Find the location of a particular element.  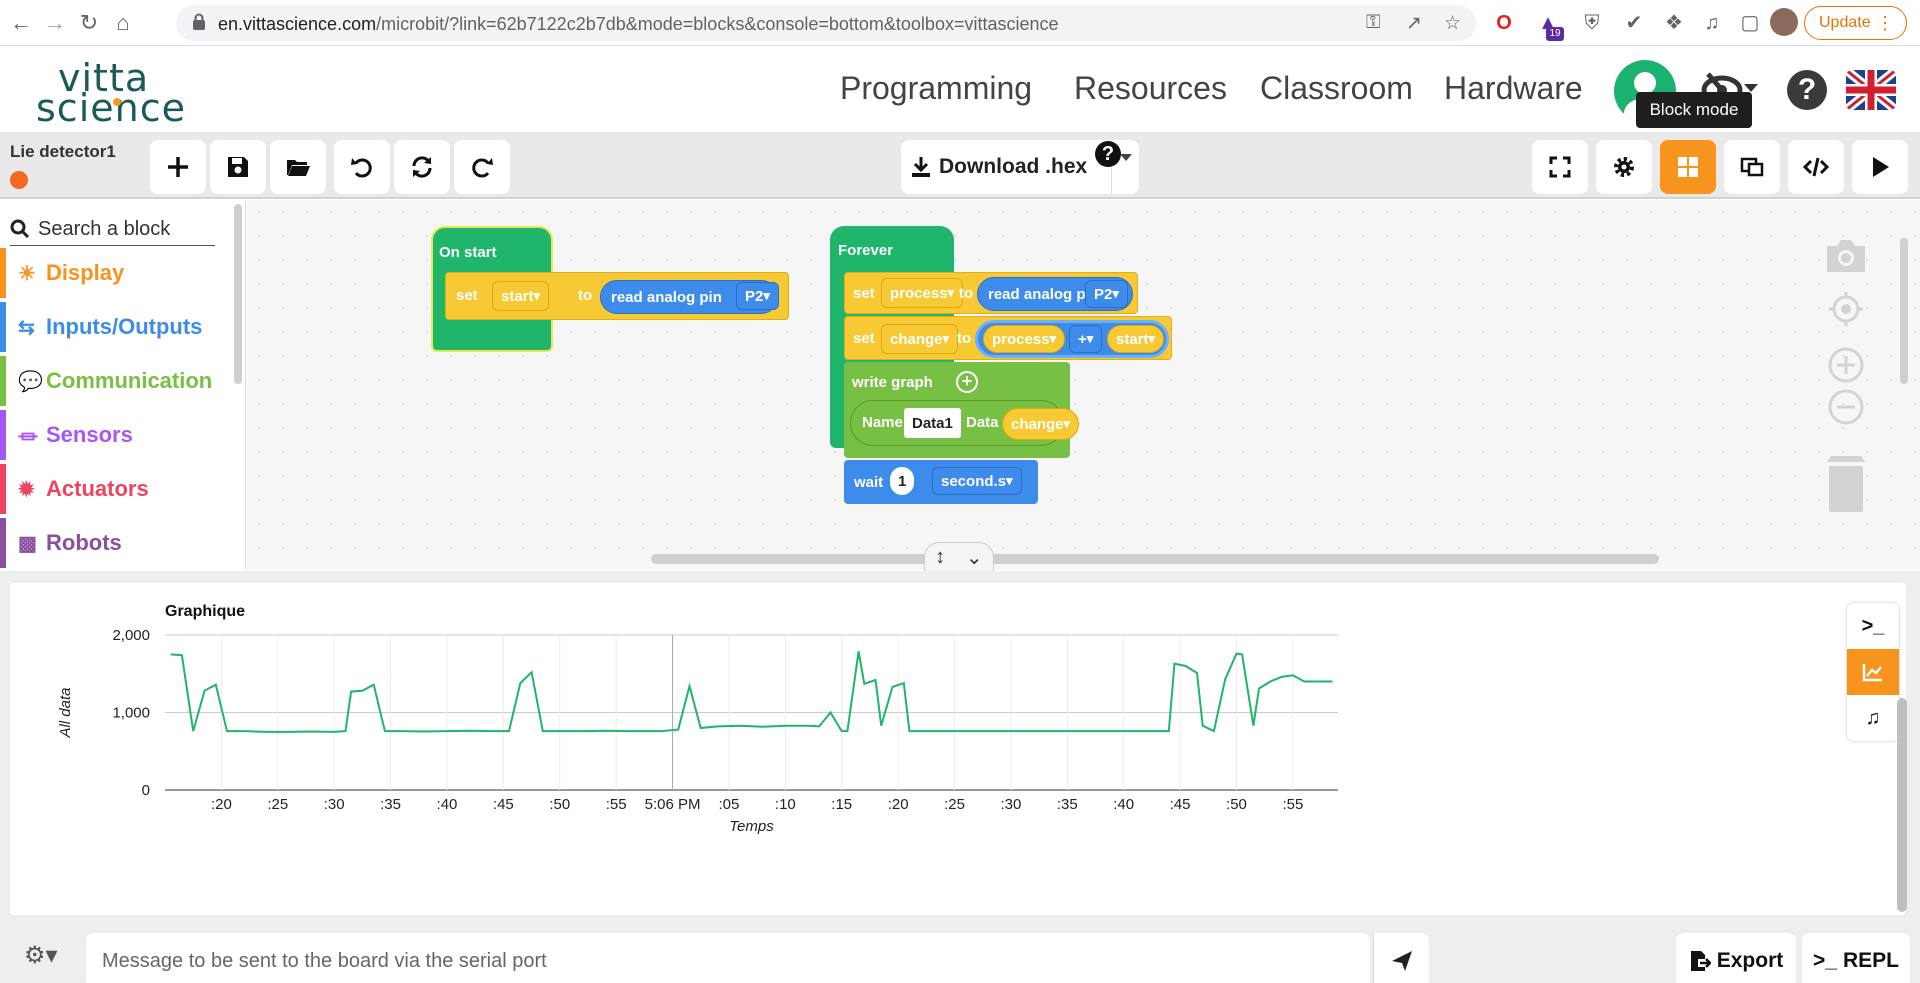

wait-value-input: 1 is located at coordinates (902, 481).